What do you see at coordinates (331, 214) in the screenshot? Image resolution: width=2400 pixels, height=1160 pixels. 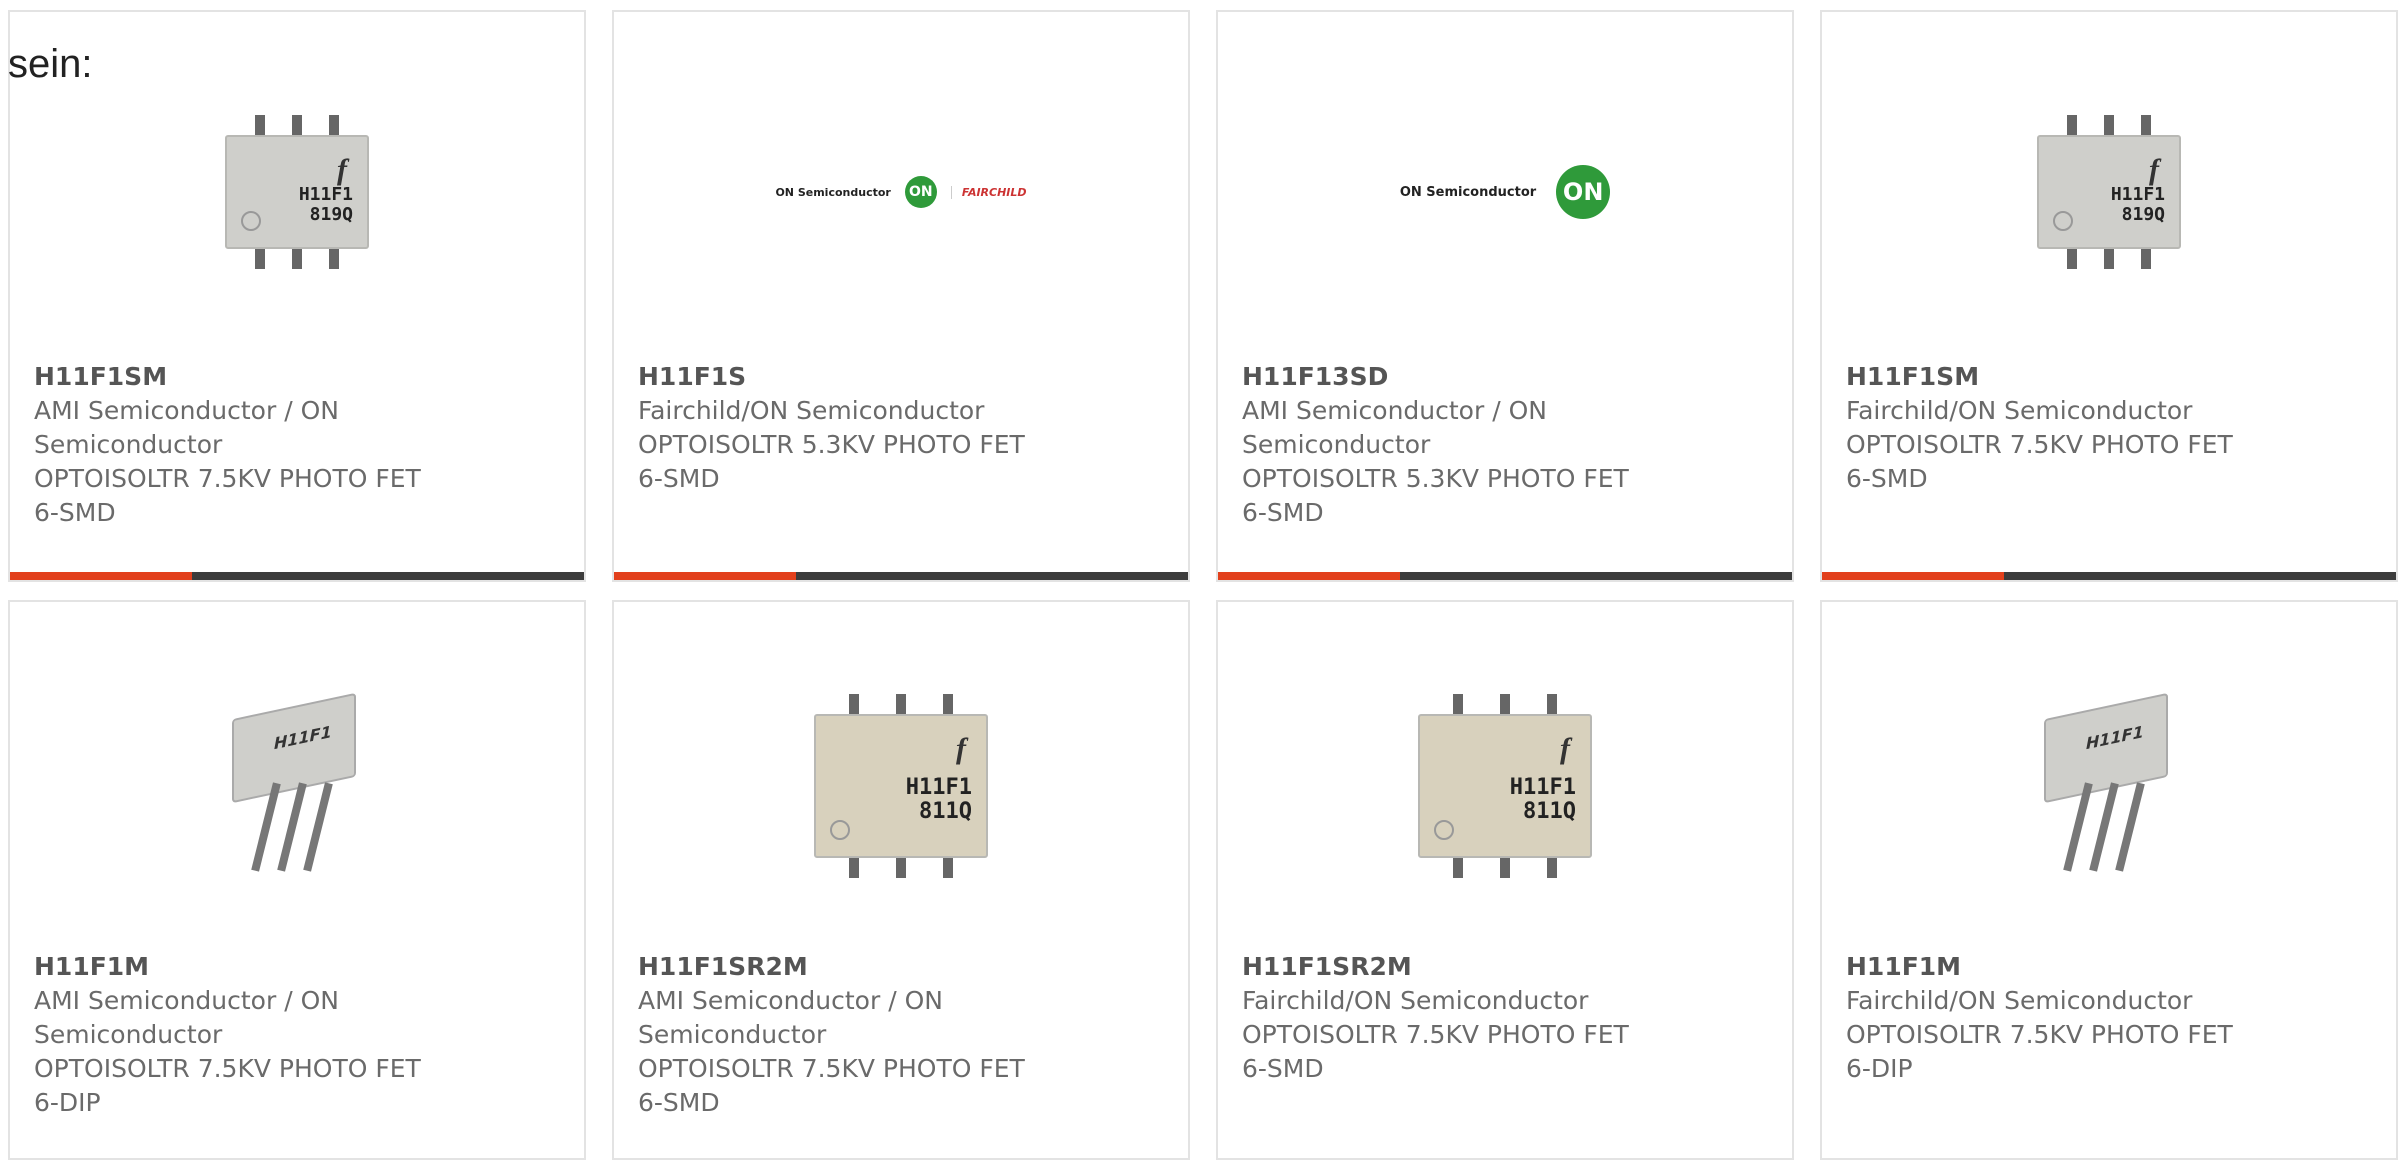 I see `chip-marking-line: 819Q` at bounding box center [331, 214].